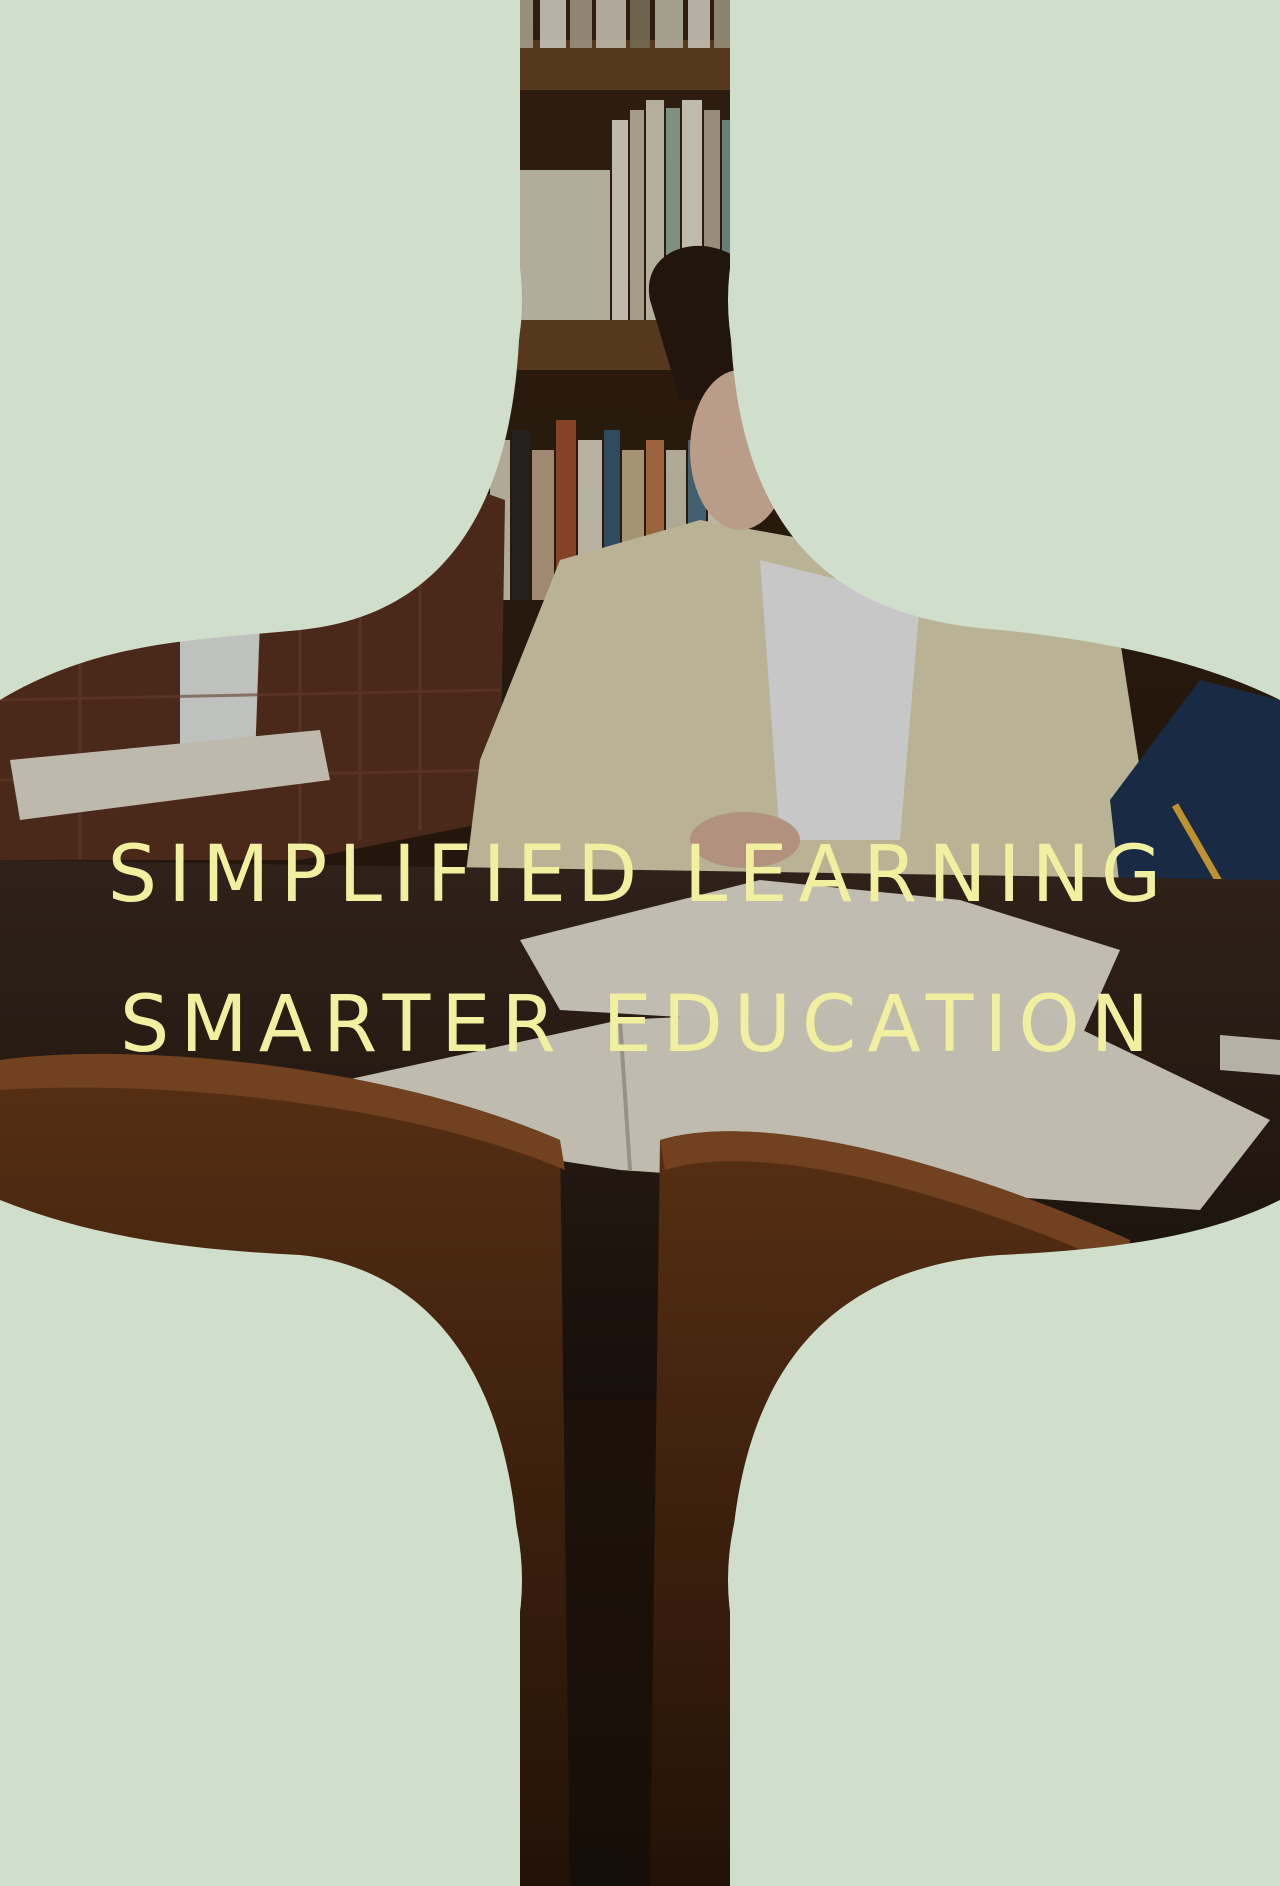 This screenshot has height=1886, width=1280. I want to click on headline-line-1: SIMPLIFIED LEARNING, so click(640, 875).